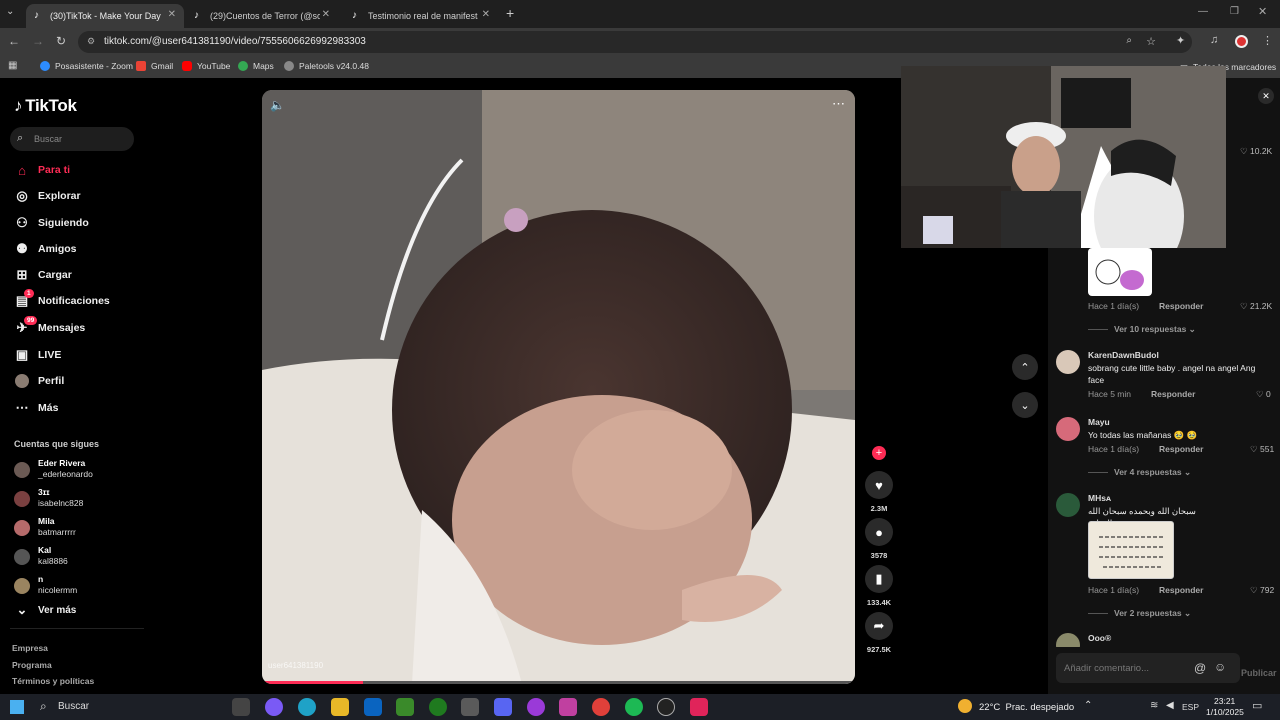 This screenshot has height=720, width=1280. I want to click on like-button: ♥ 2.3M, so click(879, 492).